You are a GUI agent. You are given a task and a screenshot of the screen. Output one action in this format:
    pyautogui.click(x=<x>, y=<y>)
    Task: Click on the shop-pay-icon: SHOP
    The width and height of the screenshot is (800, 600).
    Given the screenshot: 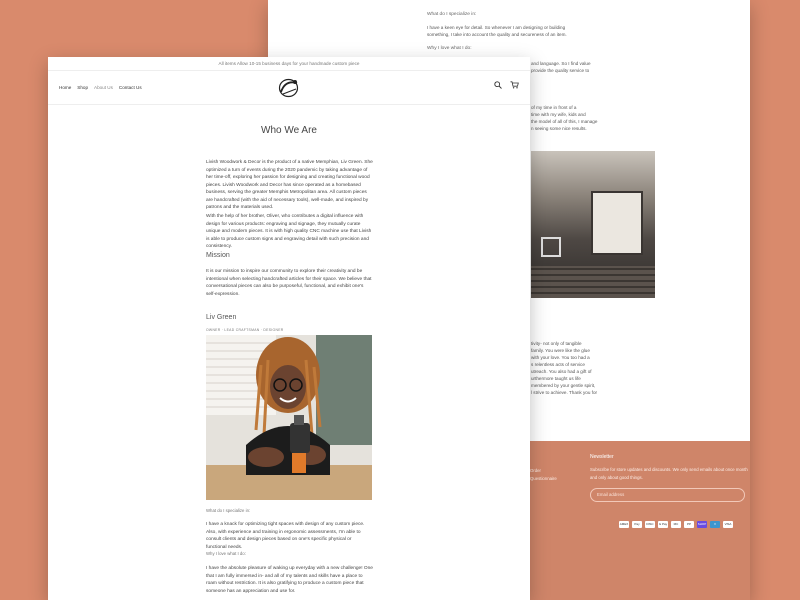 What is the action you would take?
    pyautogui.click(x=702, y=524)
    